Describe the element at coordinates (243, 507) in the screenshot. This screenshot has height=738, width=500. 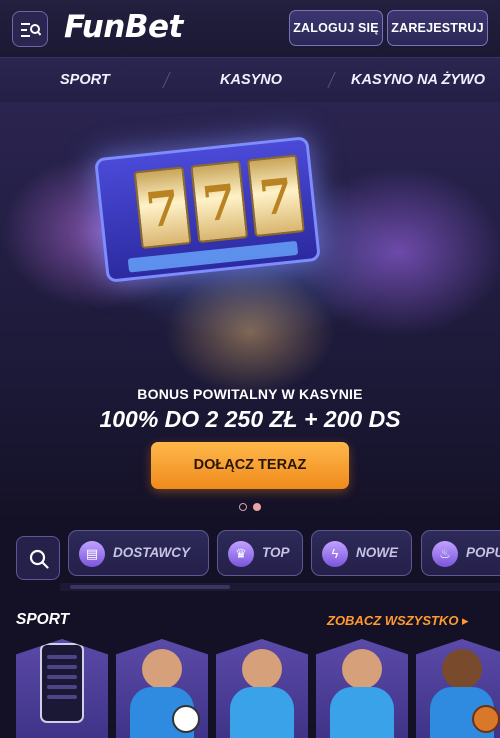
I see `carousel-dot` at that location.